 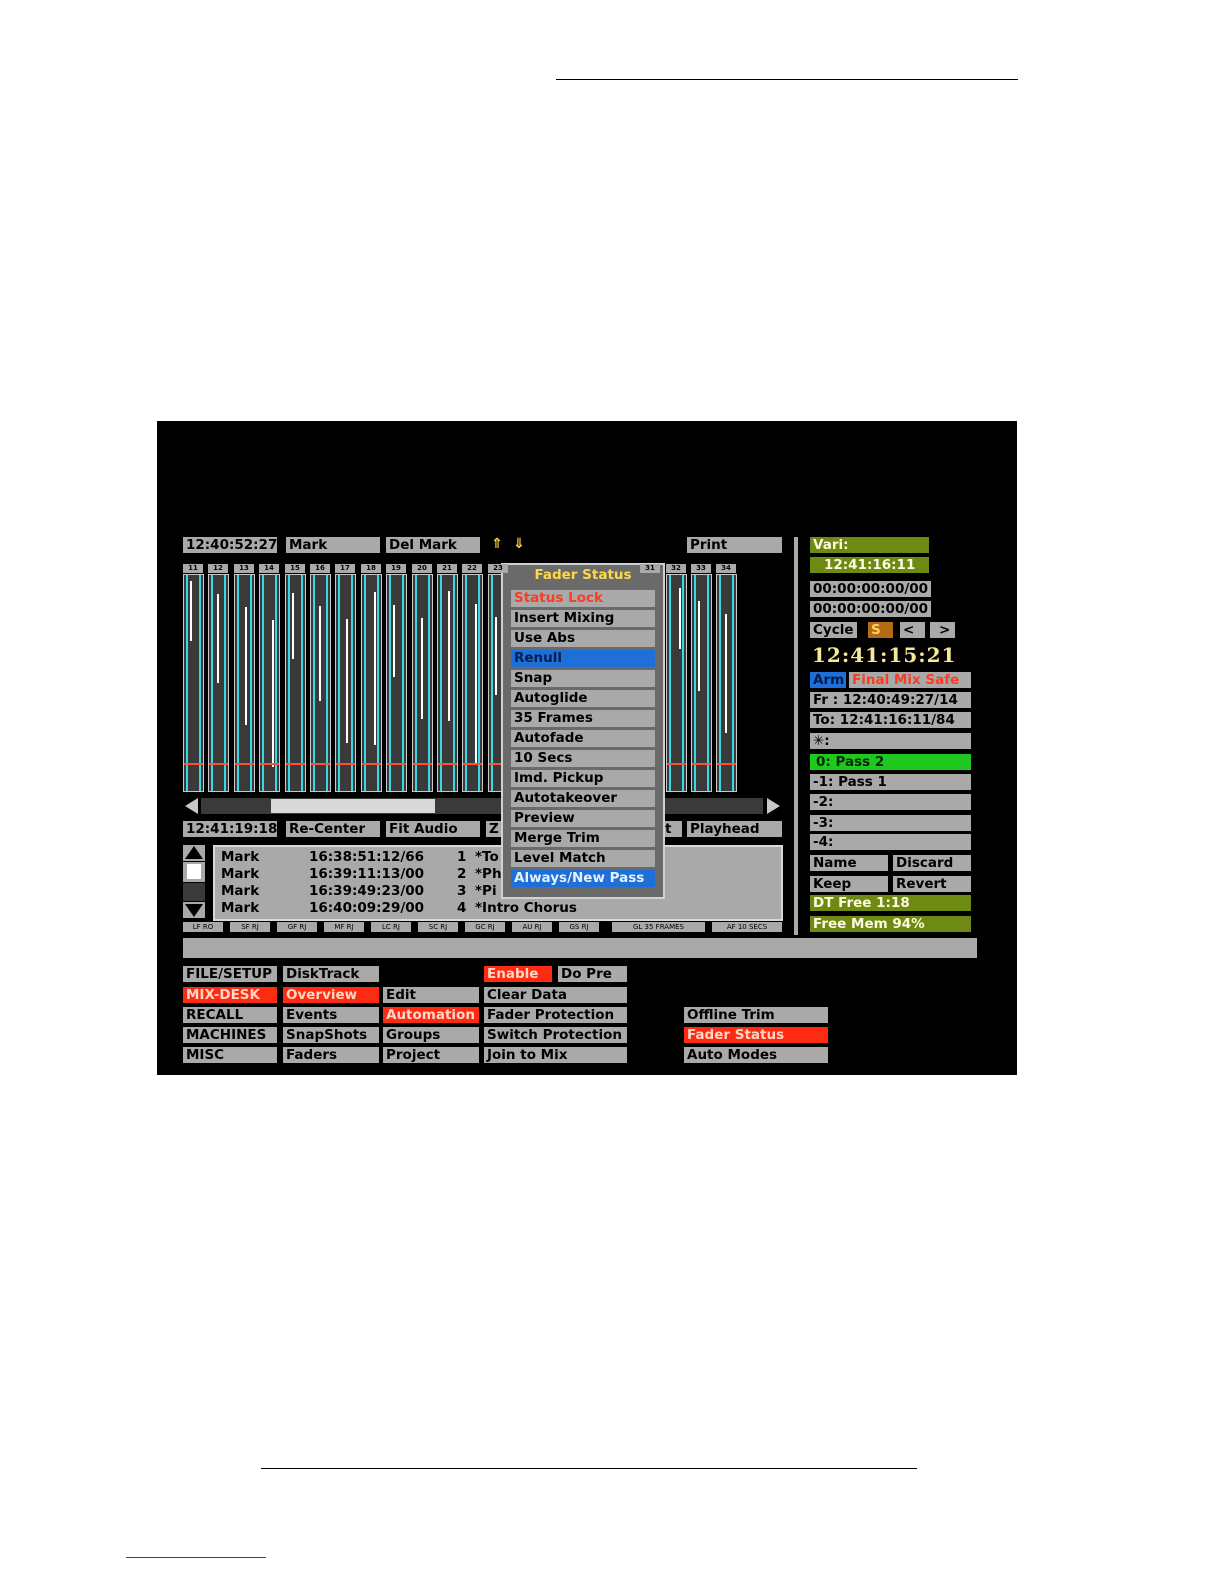 What do you see at coordinates (331, 974) in the screenshot?
I see `menu-disktrack: DiskTrack` at bounding box center [331, 974].